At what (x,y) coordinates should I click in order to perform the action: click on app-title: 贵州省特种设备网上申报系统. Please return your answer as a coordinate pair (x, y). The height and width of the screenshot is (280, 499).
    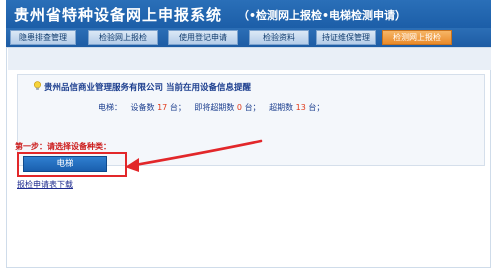
    Looking at the image, I should click on (118, 15).